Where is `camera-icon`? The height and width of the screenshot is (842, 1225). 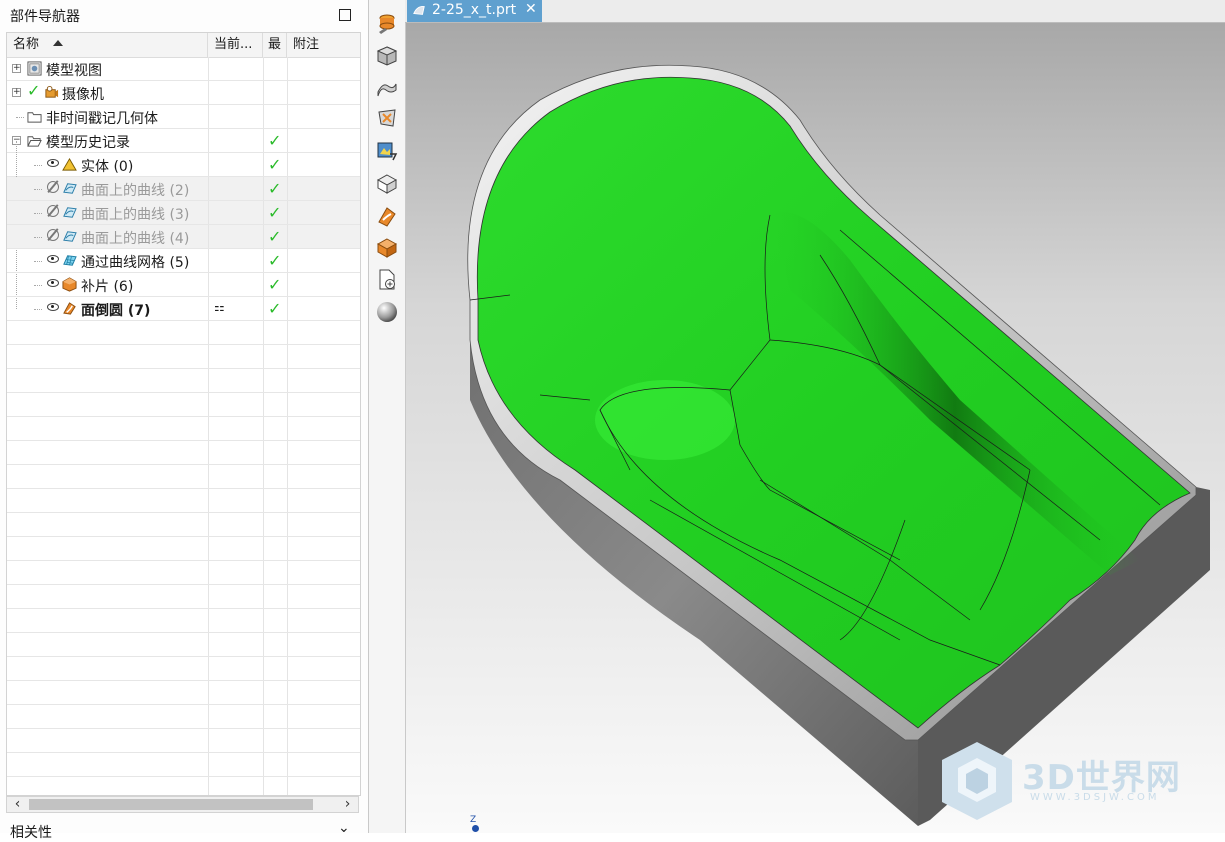
camera-icon is located at coordinates (52, 91).